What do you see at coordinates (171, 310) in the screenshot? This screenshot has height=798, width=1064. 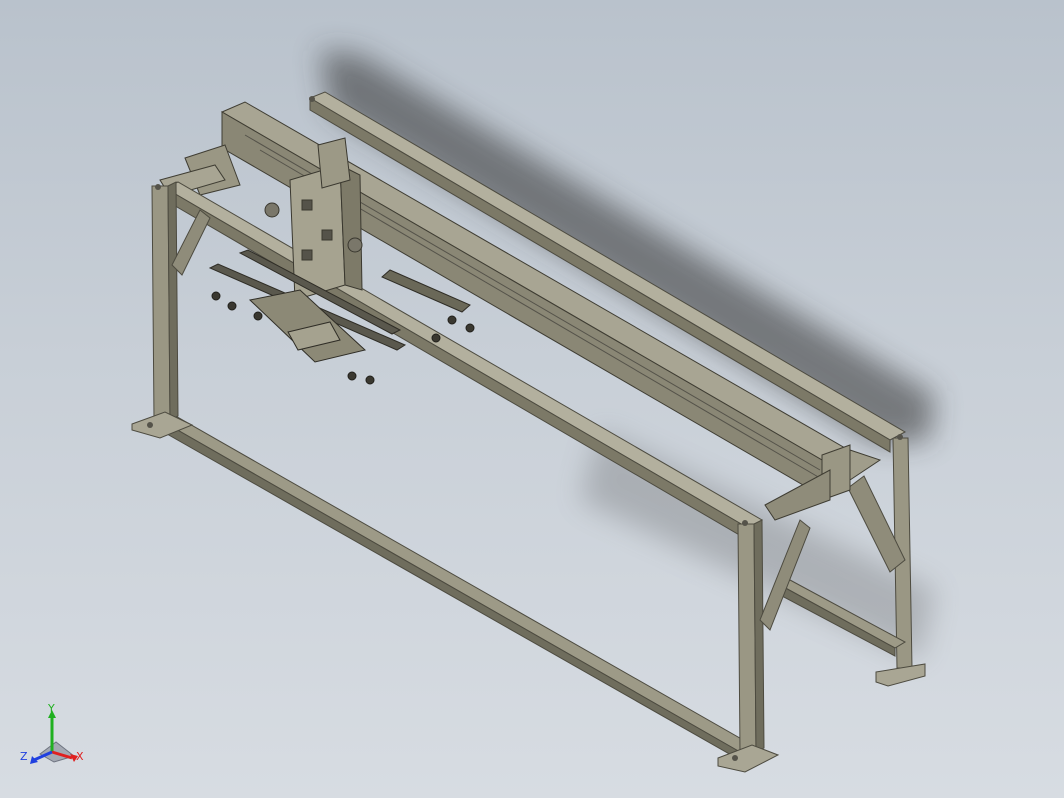 I see `front-left-leg` at bounding box center [171, 310].